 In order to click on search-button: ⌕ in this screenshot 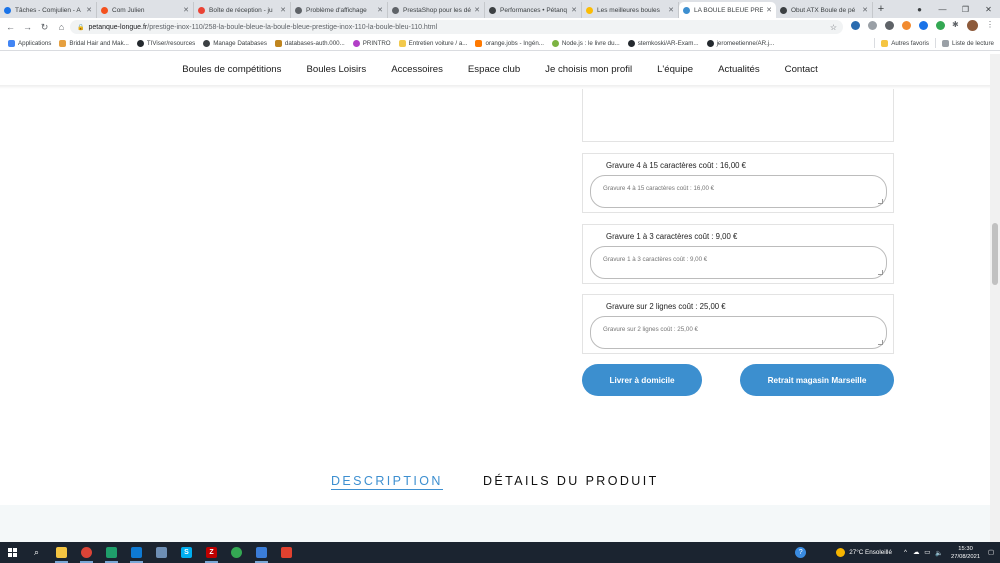, I will do `click(36, 552)`.